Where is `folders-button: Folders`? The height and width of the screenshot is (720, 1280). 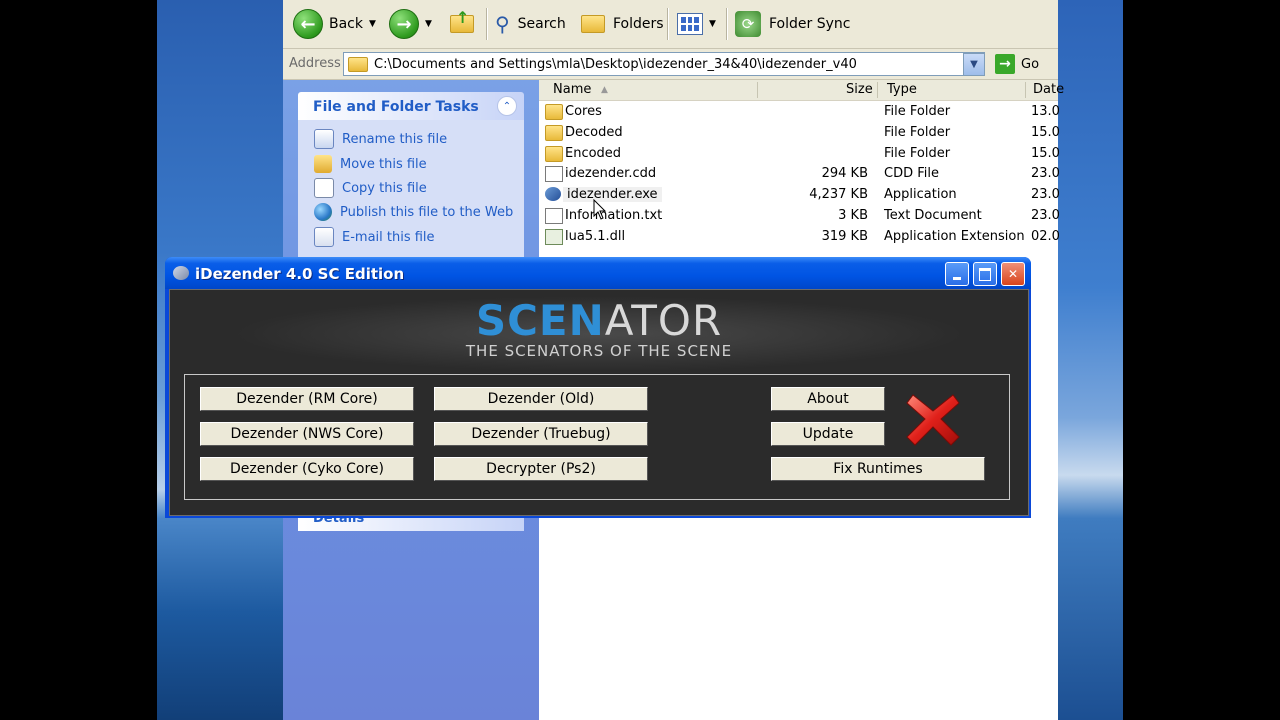 folders-button: Folders is located at coordinates (622, 24).